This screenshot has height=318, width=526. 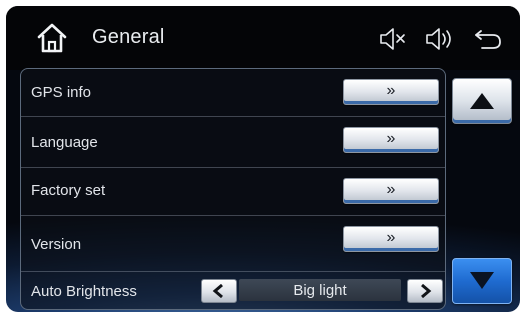 I want to click on row-label: Language, so click(x=64, y=142).